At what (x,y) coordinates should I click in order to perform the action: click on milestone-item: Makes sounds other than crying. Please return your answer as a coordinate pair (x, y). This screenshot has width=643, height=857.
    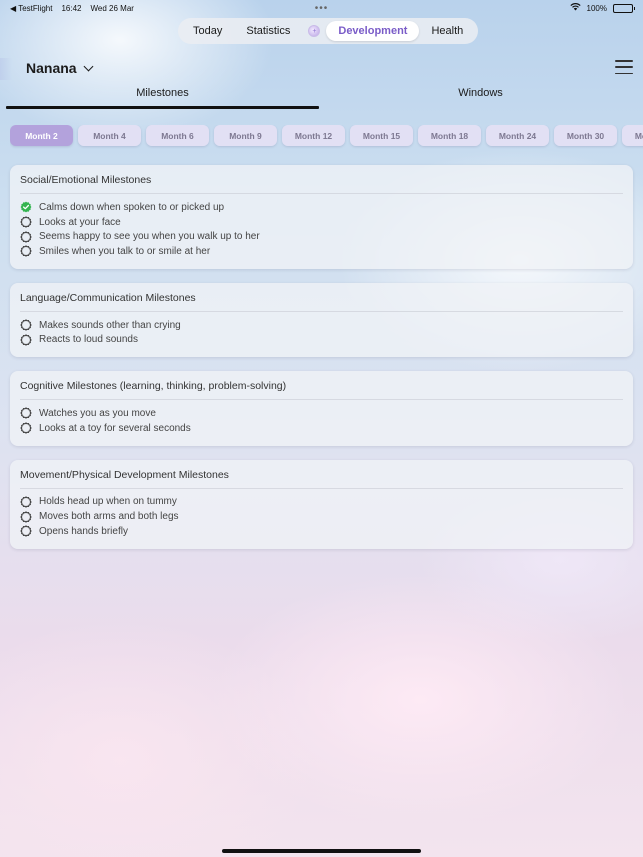
    Looking at the image, I should click on (321, 325).